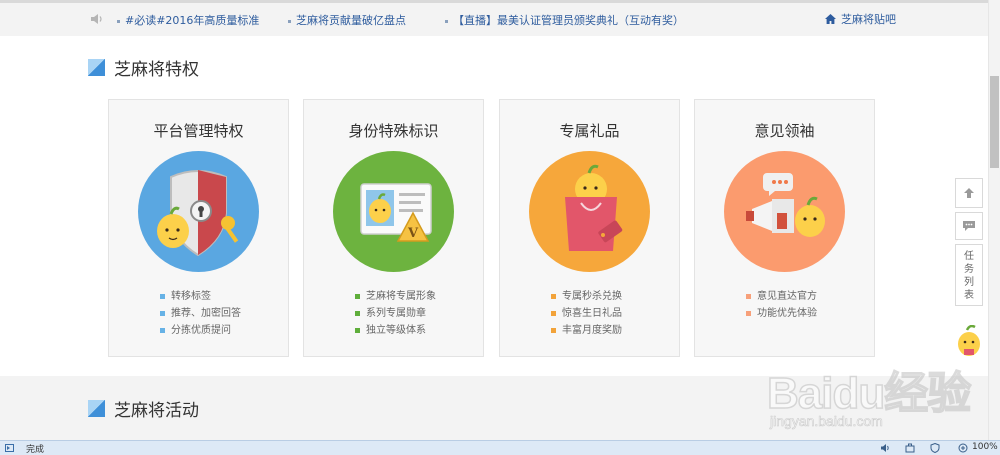  I want to click on list-item: 专属秒杀兑换, so click(586, 296).